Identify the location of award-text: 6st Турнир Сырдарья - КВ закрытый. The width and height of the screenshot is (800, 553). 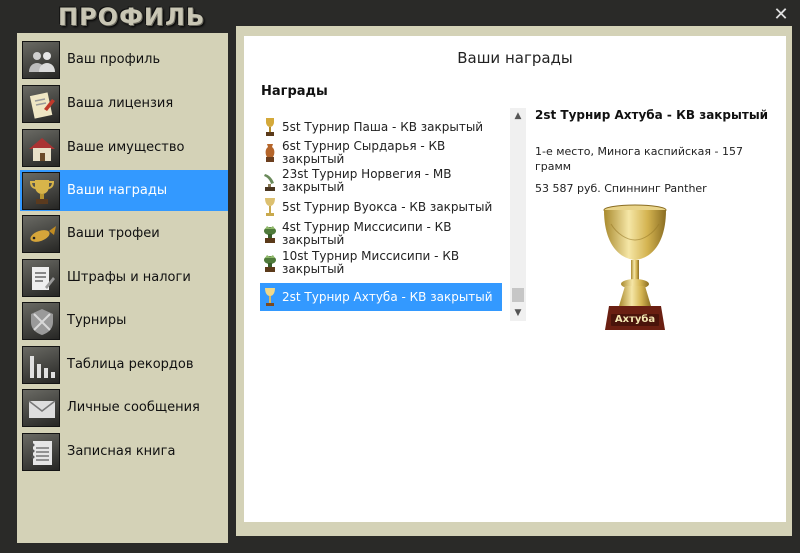
(364, 152).